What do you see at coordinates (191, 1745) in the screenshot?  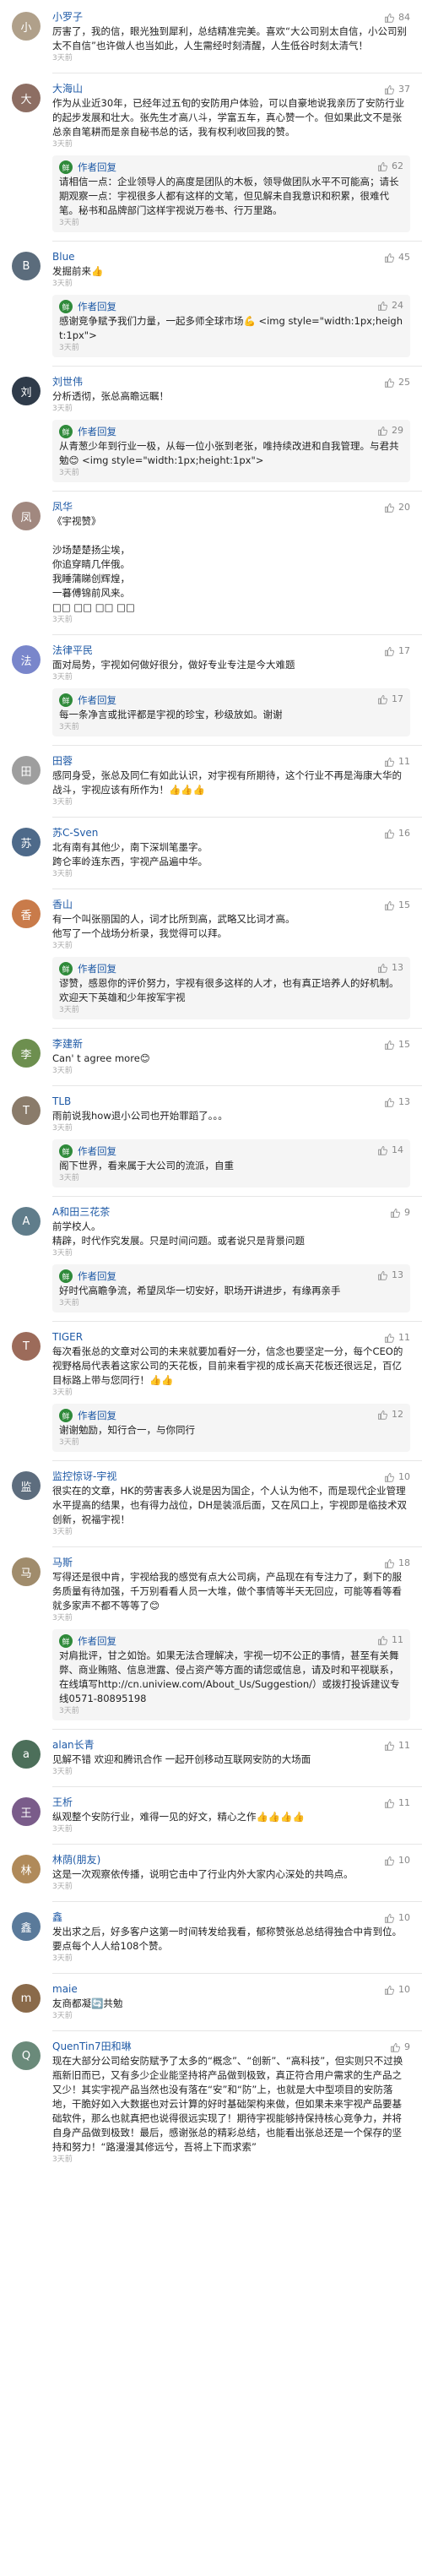 I see `comment-author: alan长青` at bounding box center [191, 1745].